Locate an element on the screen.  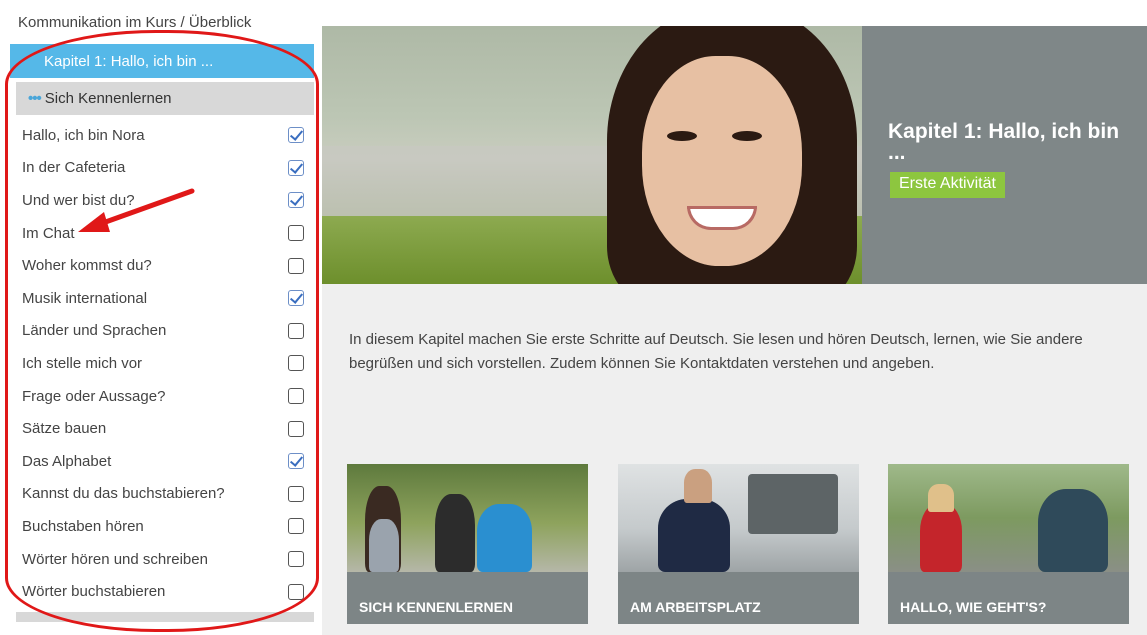
lesson-label: Und wer bist du? is located at coordinates (78, 200).